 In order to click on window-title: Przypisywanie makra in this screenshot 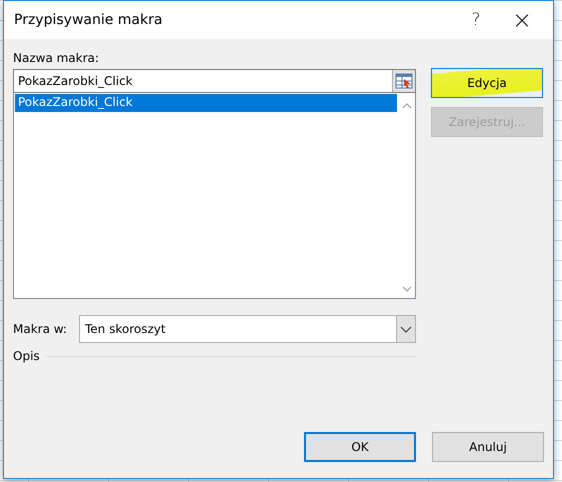, I will do `click(89, 20)`.